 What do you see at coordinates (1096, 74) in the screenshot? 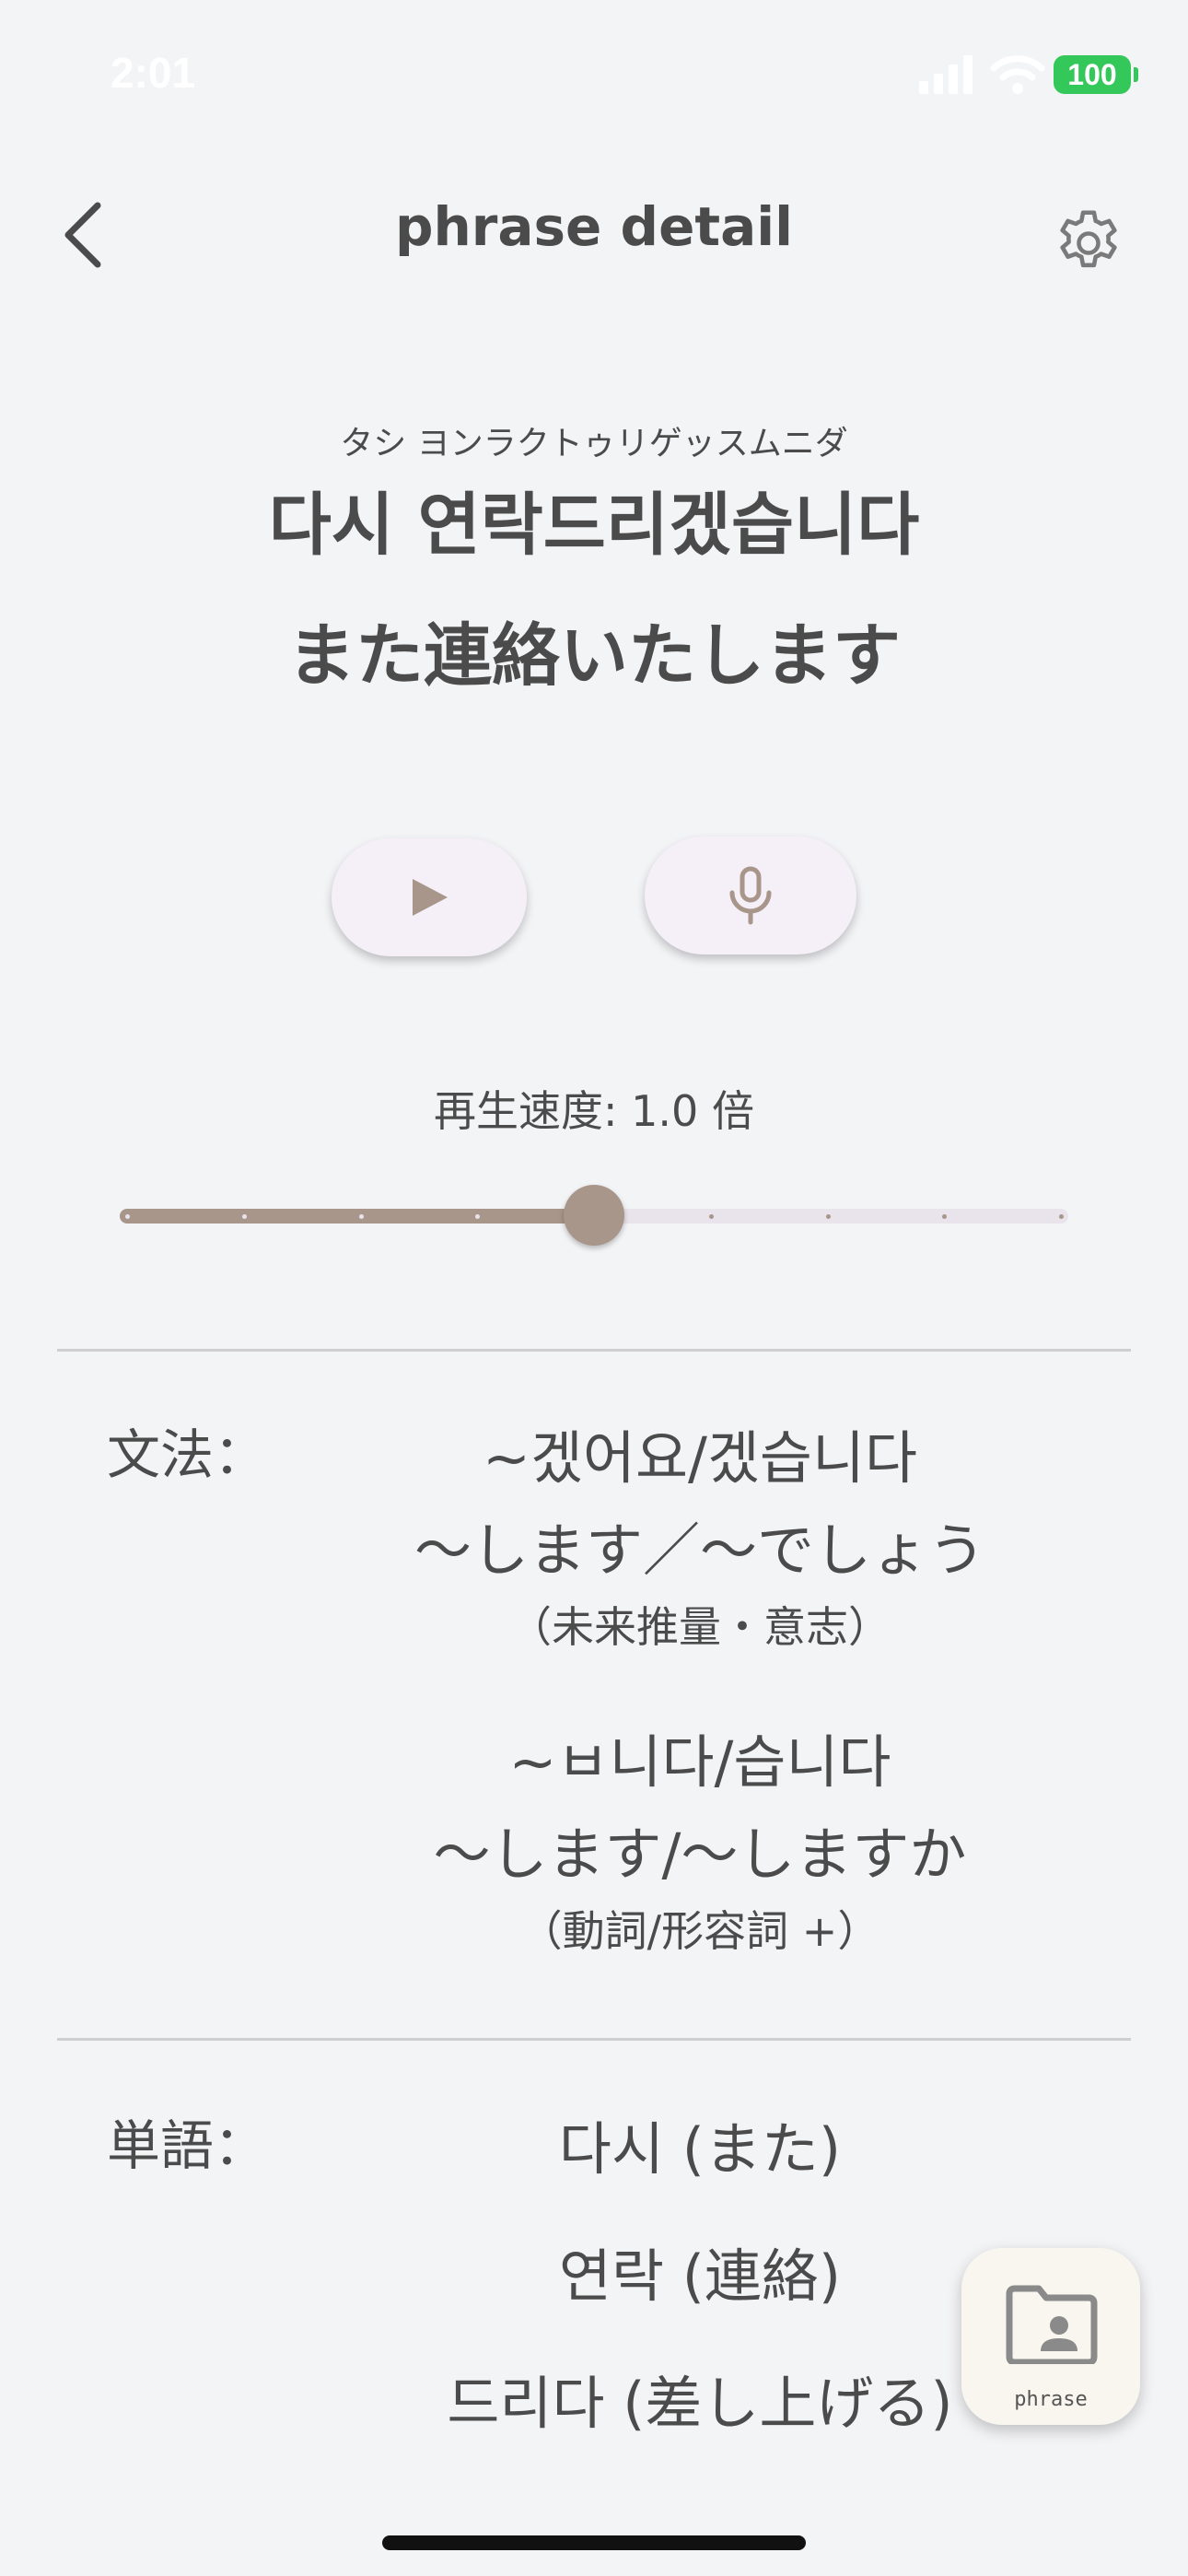
I see `battery-indicator: 100` at bounding box center [1096, 74].